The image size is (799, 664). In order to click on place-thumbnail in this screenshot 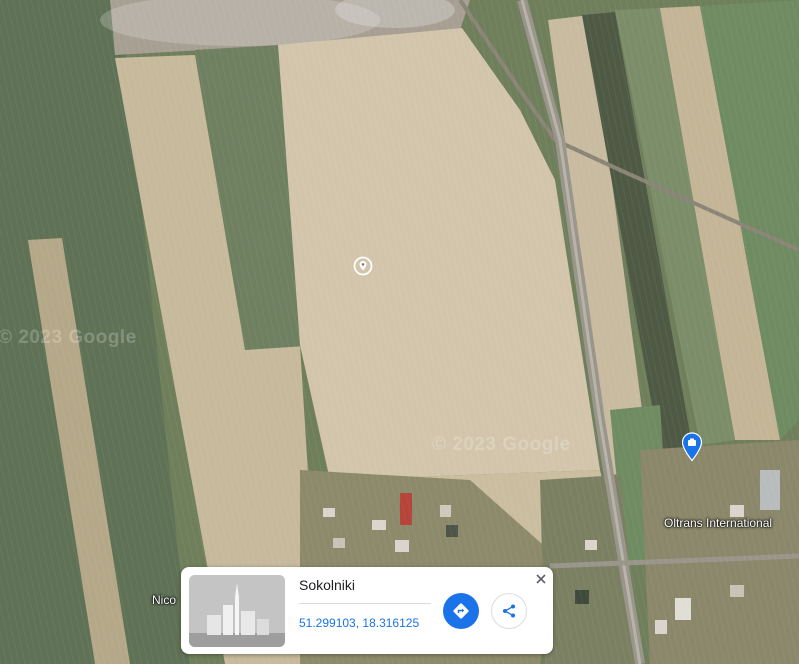, I will do `click(237, 611)`.